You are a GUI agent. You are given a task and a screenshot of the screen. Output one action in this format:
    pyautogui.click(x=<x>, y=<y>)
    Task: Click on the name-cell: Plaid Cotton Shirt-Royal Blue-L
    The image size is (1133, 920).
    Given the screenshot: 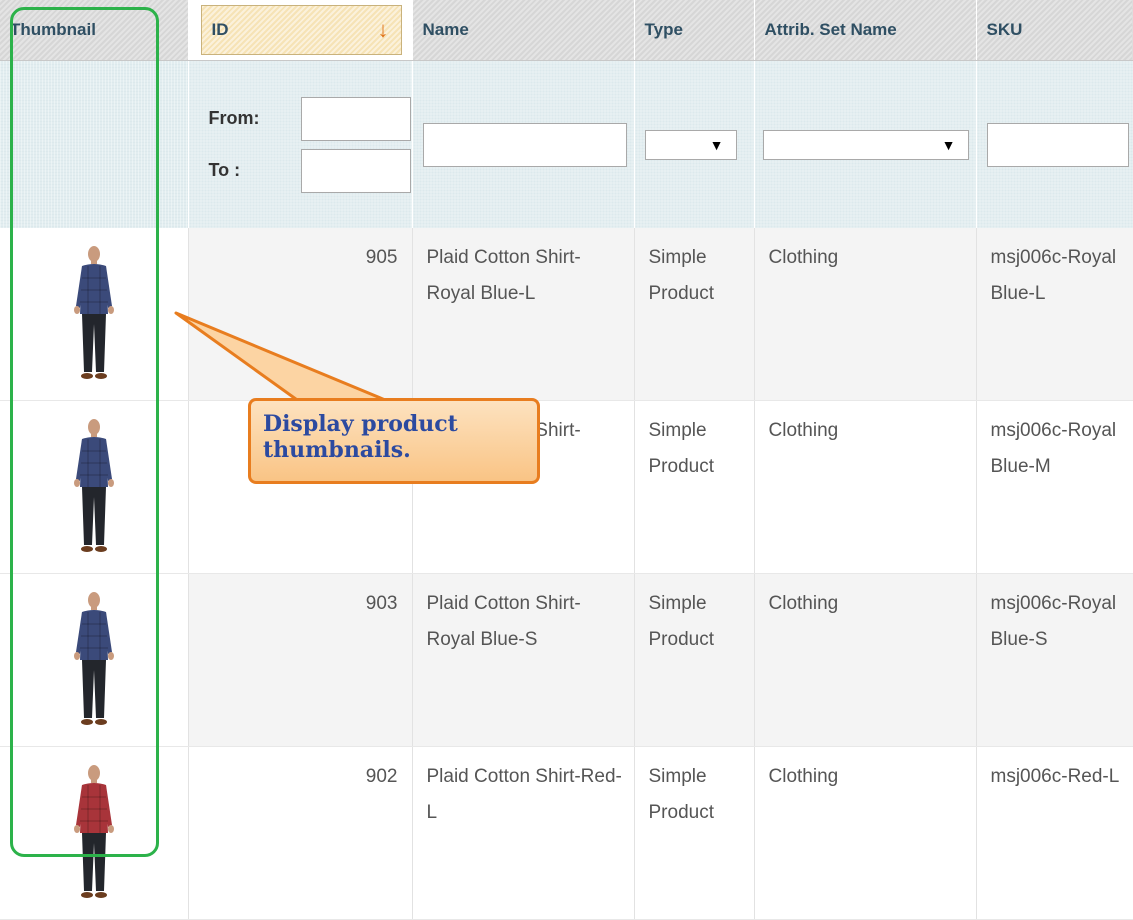 What is the action you would take?
    pyautogui.click(x=523, y=314)
    